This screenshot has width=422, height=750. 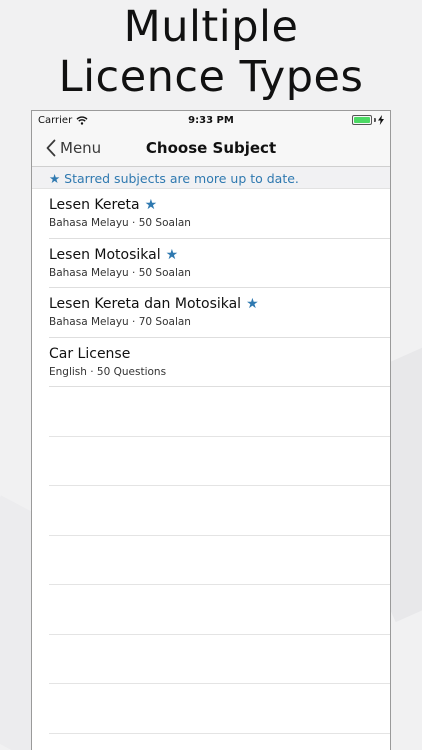 I want to click on battery-icon, so click(x=362, y=120).